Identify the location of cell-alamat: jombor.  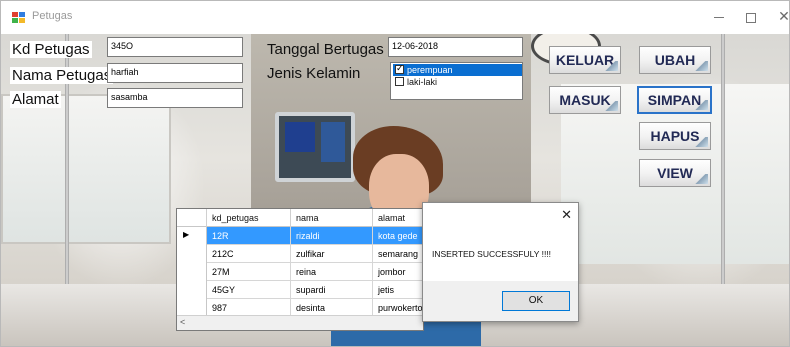
(398, 272).